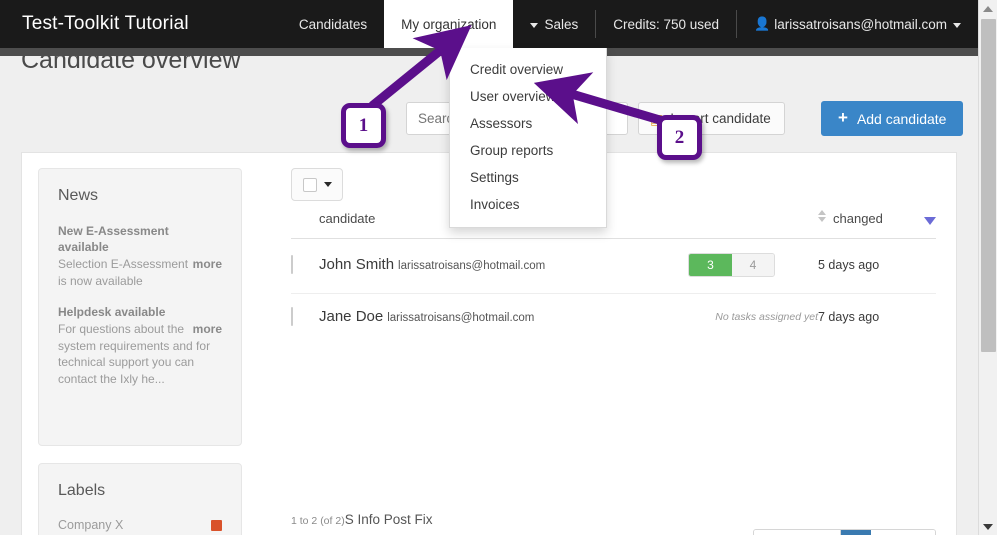 Image resolution: width=997 pixels, height=535 pixels. I want to click on nav-user-email-label: larissatroisans@hotmail.com, so click(860, 24).